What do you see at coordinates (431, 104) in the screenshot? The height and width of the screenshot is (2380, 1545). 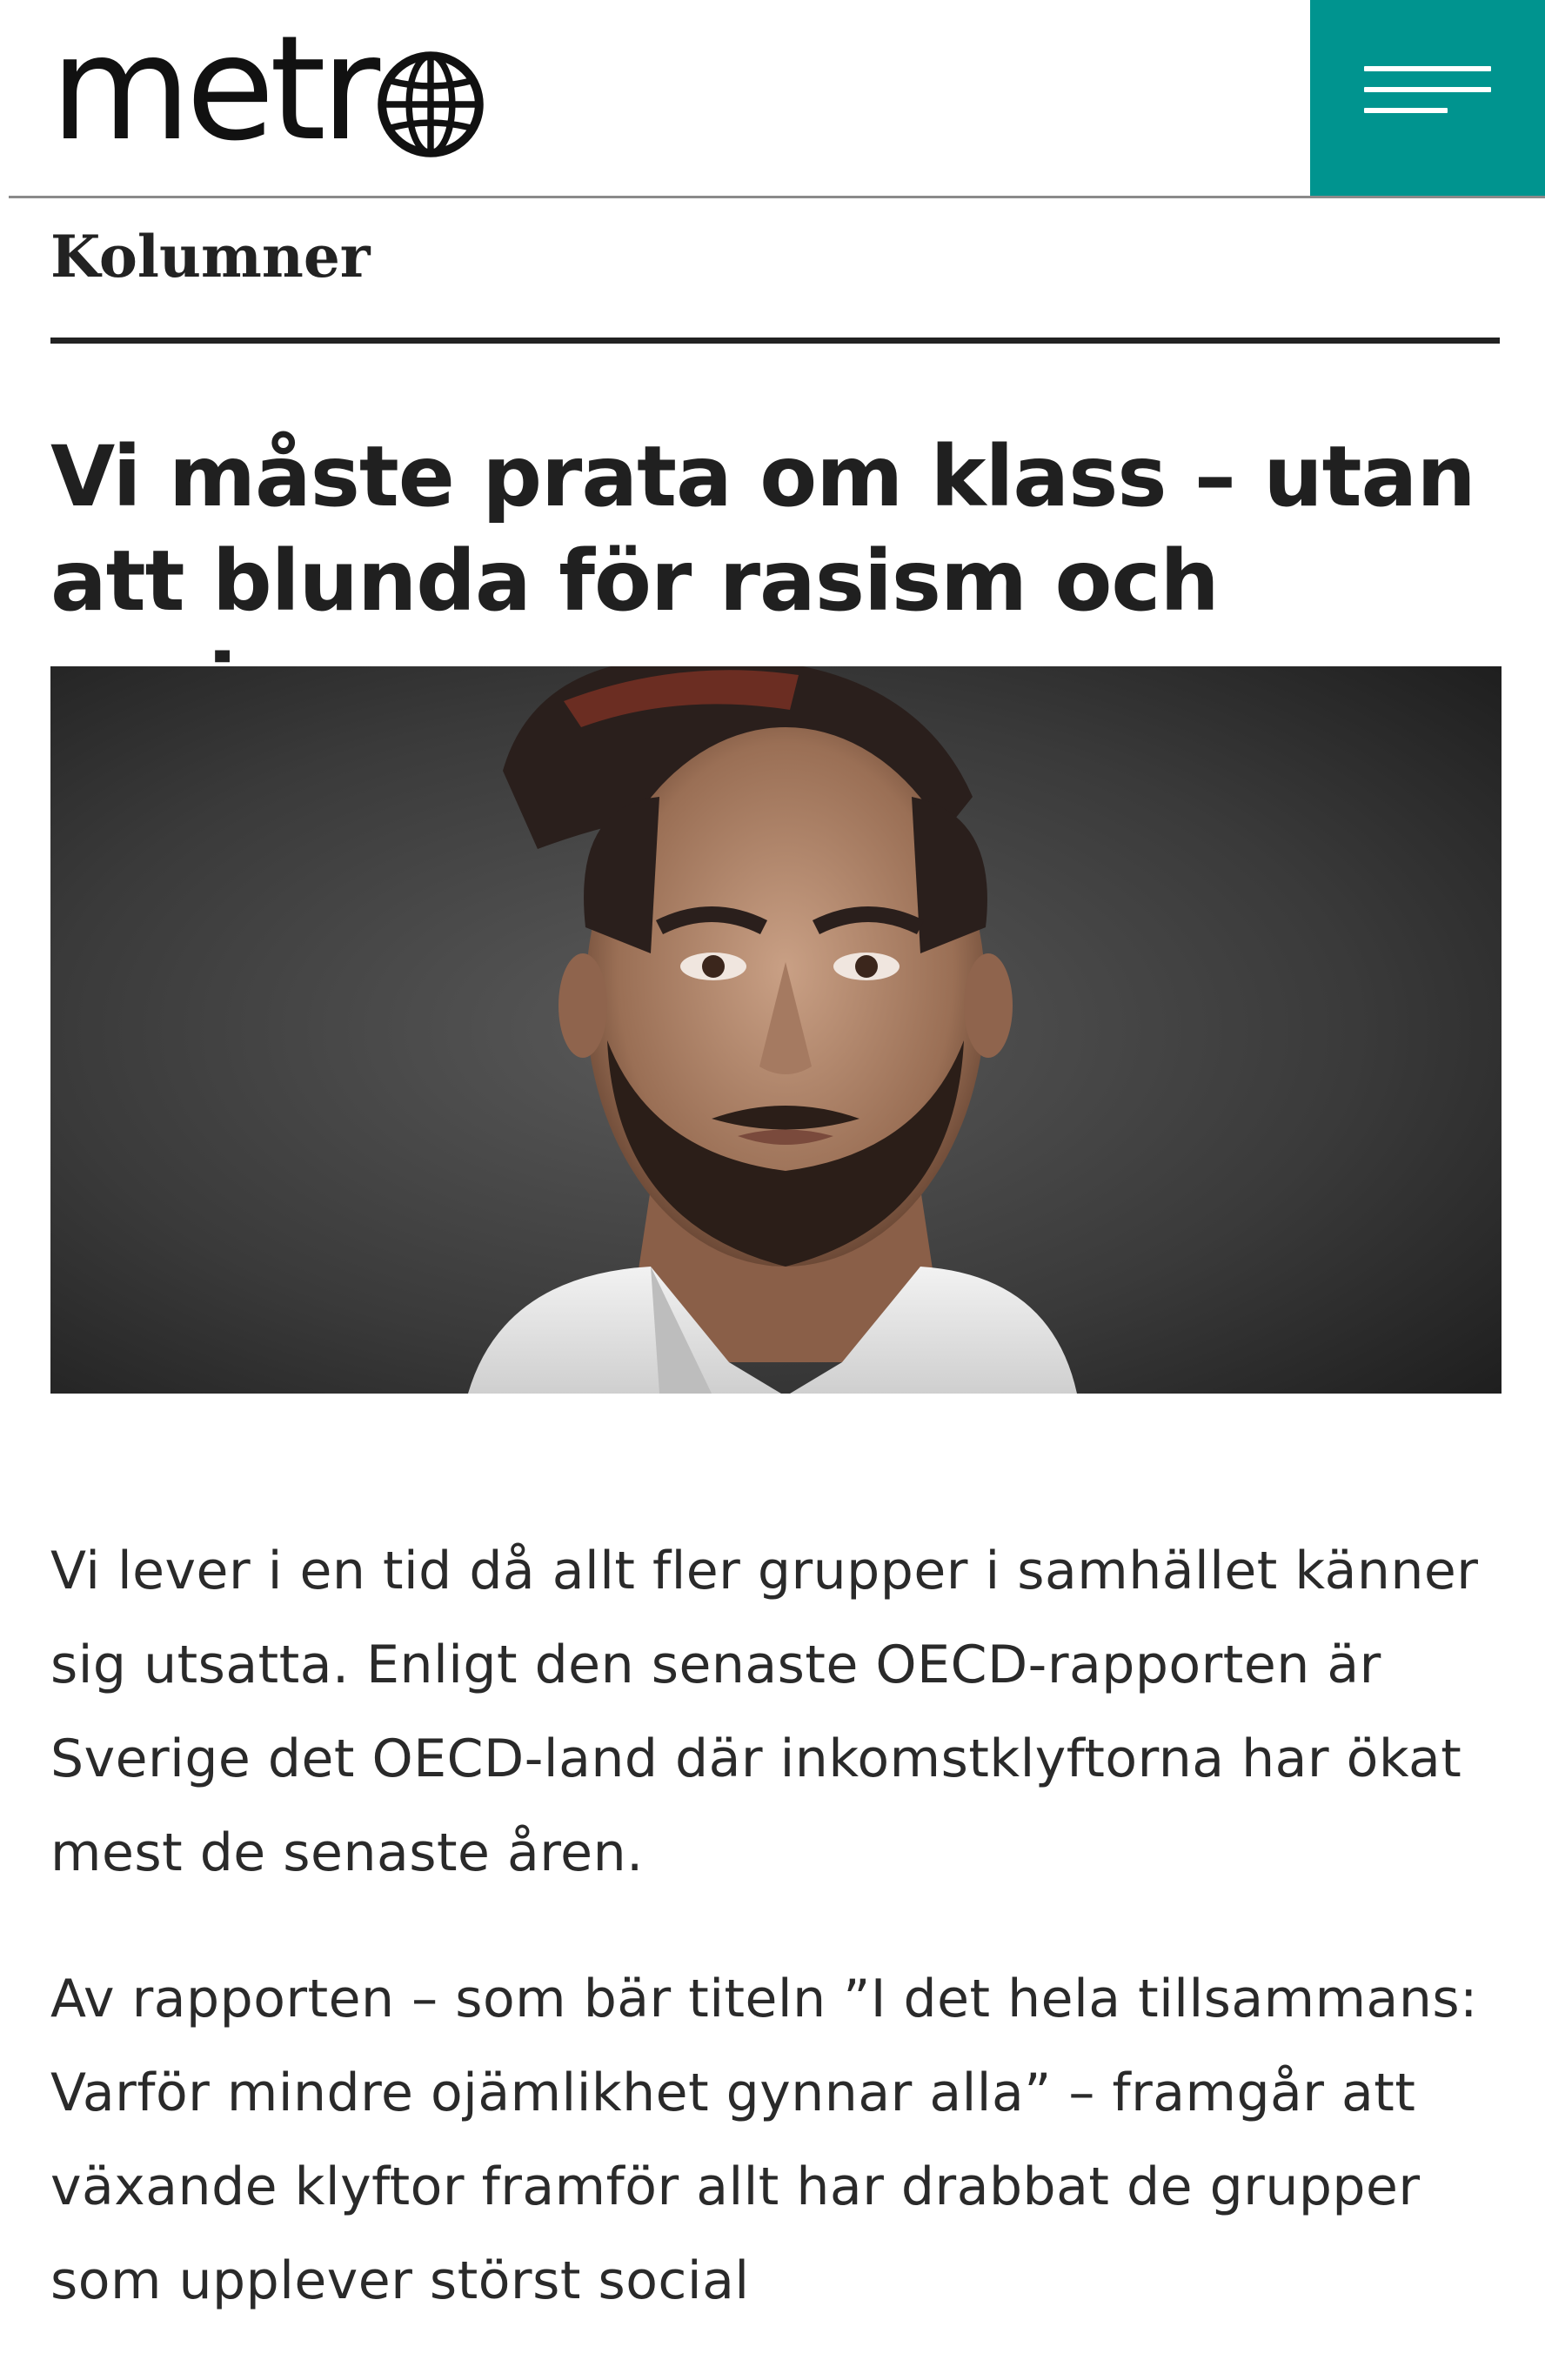 I see `globe-icon` at bounding box center [431, 104].